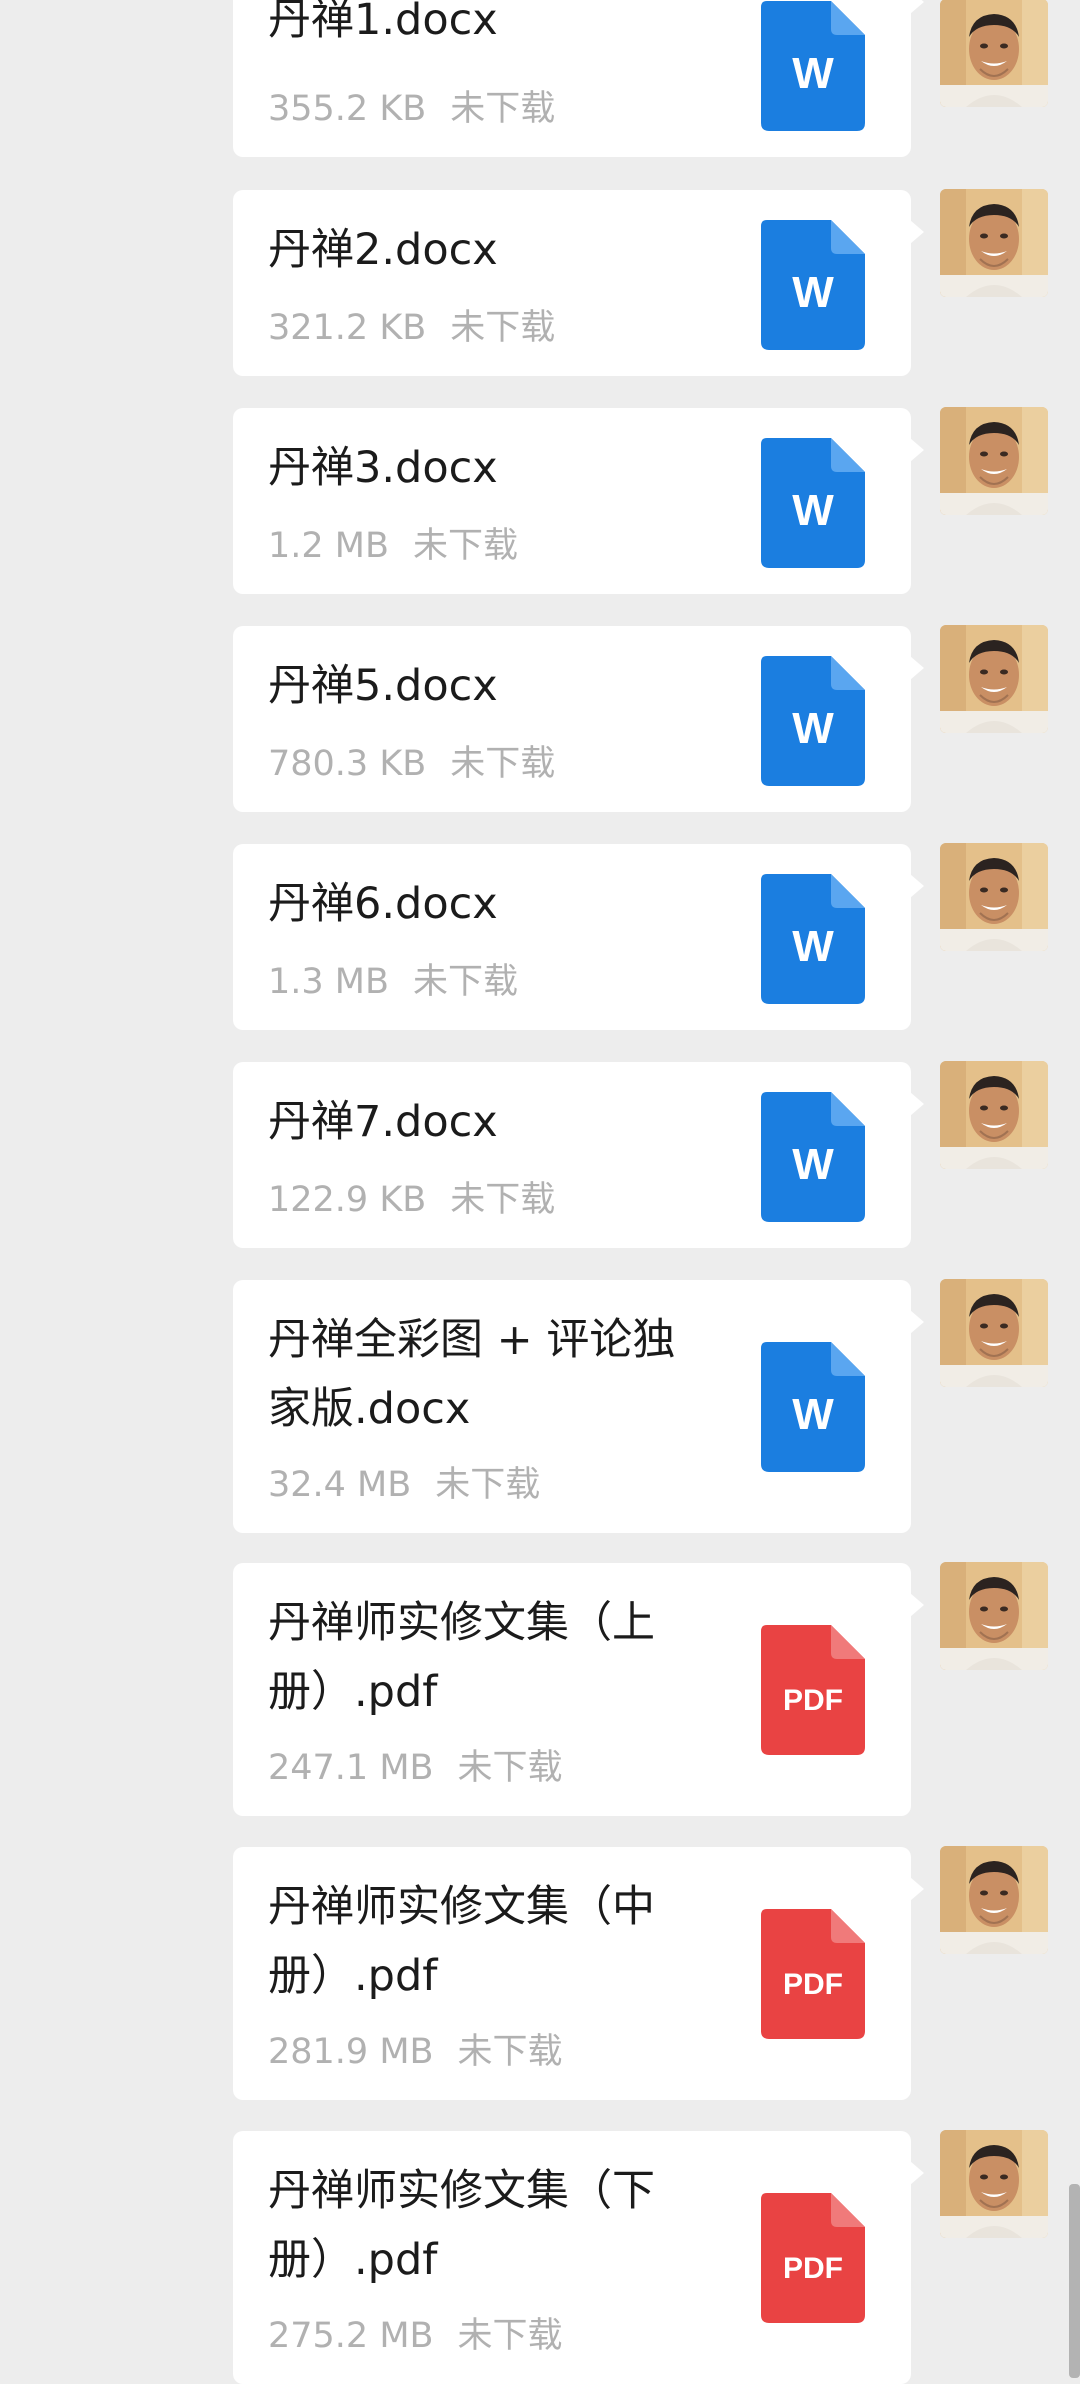  I want to click on file-size: 1.3 MB, so click(328, 982).